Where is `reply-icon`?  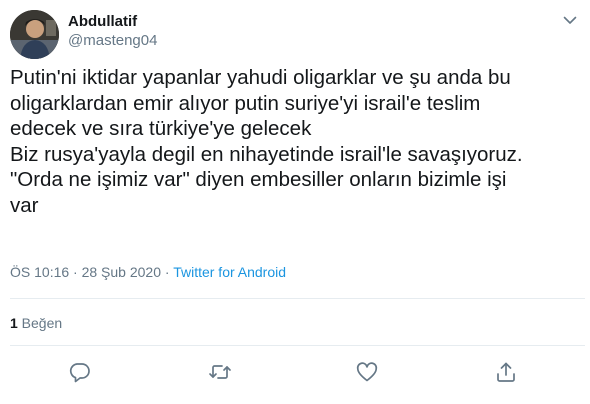
reply-icon is located at coordinates (80, 372).